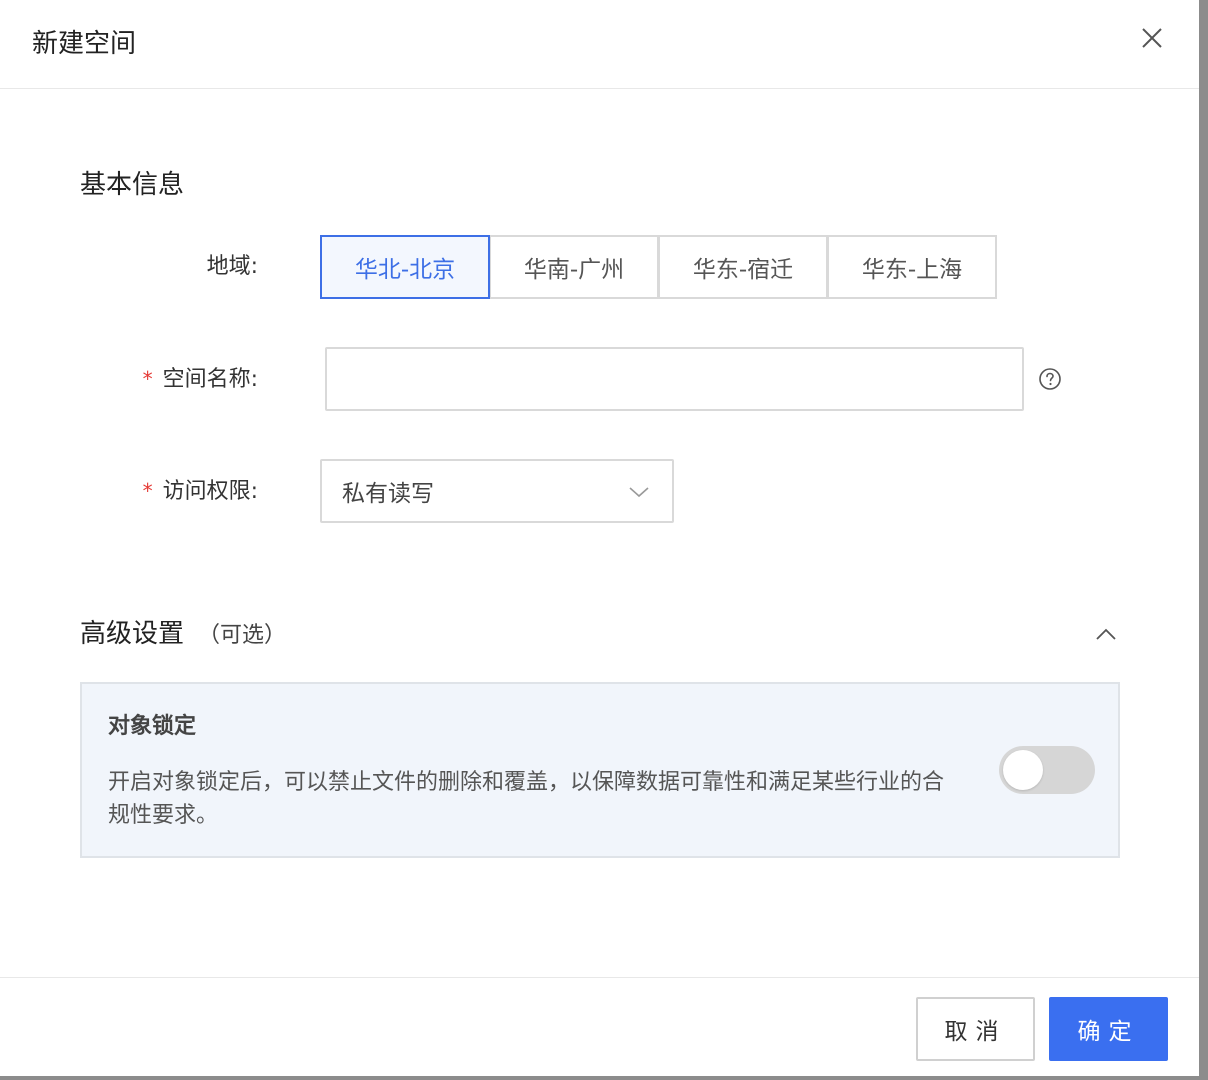  I want to click on region-option-beijing: 华北-北京, so click(405, 267).